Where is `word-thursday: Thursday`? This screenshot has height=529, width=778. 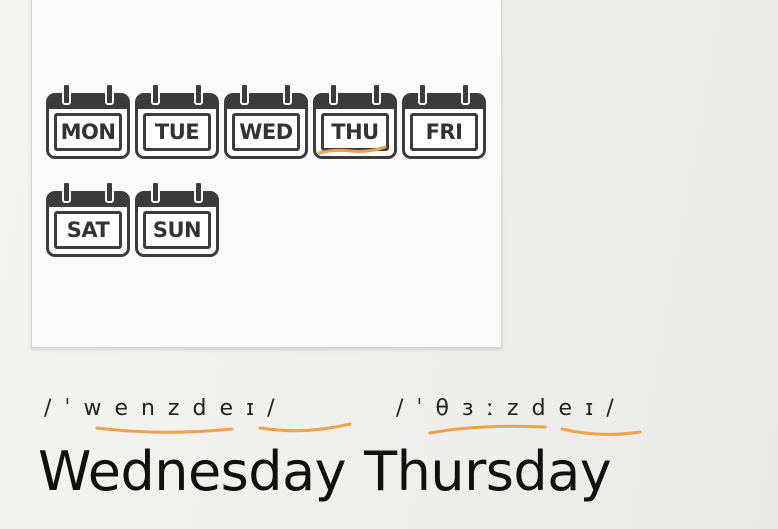
word-thursday: Thursday is located at coordinates (488, 471).